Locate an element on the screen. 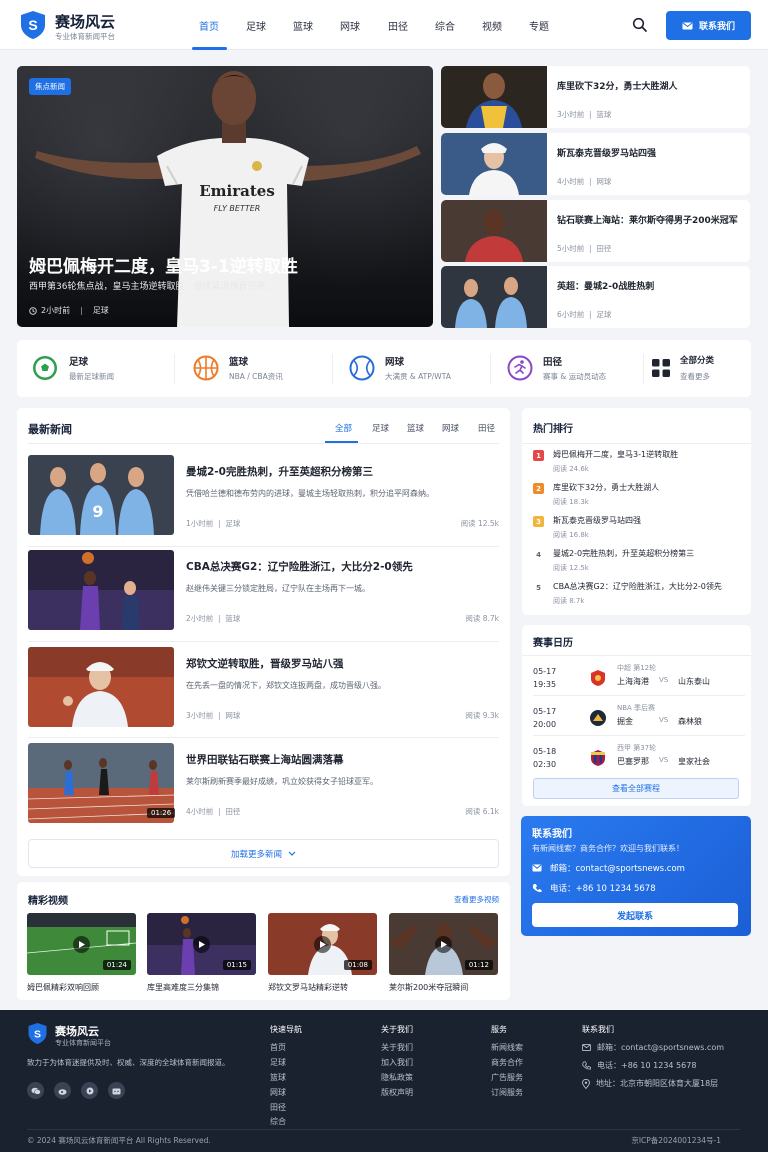 Image resolution: width=768 pixels, height=1152 pixels. nav-football: 足球 is located at coordinates (256, 25).